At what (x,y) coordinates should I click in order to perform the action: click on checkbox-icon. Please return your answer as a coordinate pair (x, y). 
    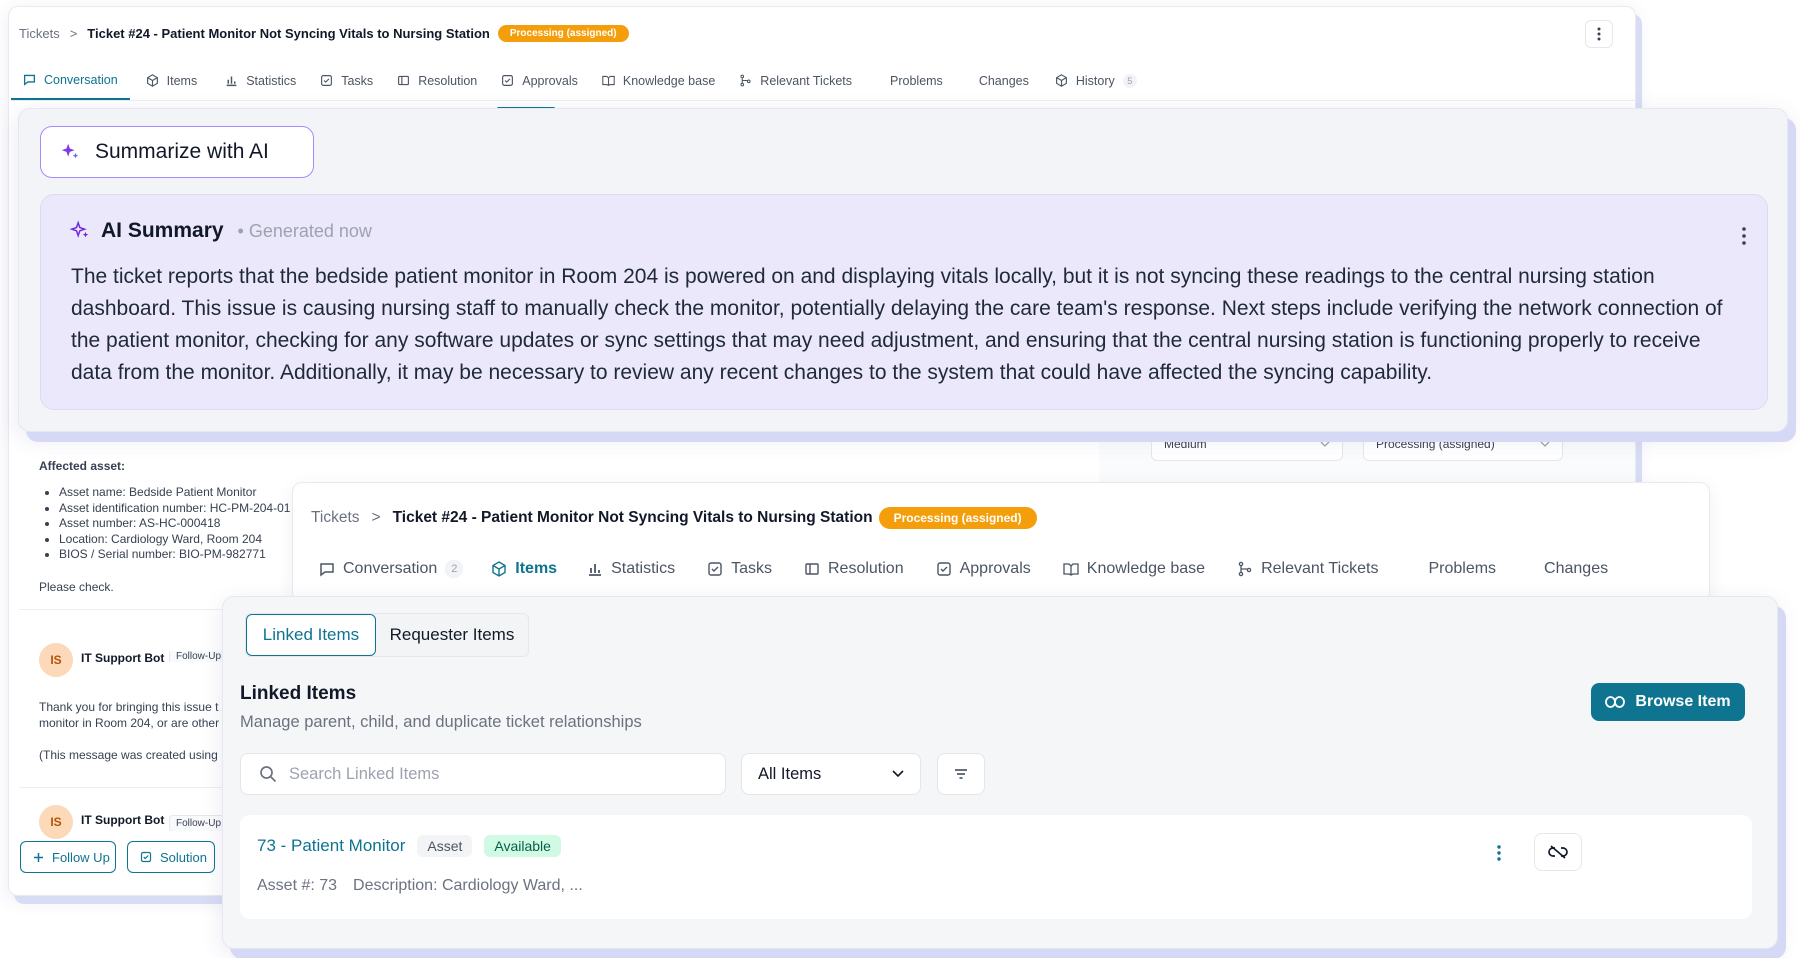
    Looking at the image, I should click on (715, 569).